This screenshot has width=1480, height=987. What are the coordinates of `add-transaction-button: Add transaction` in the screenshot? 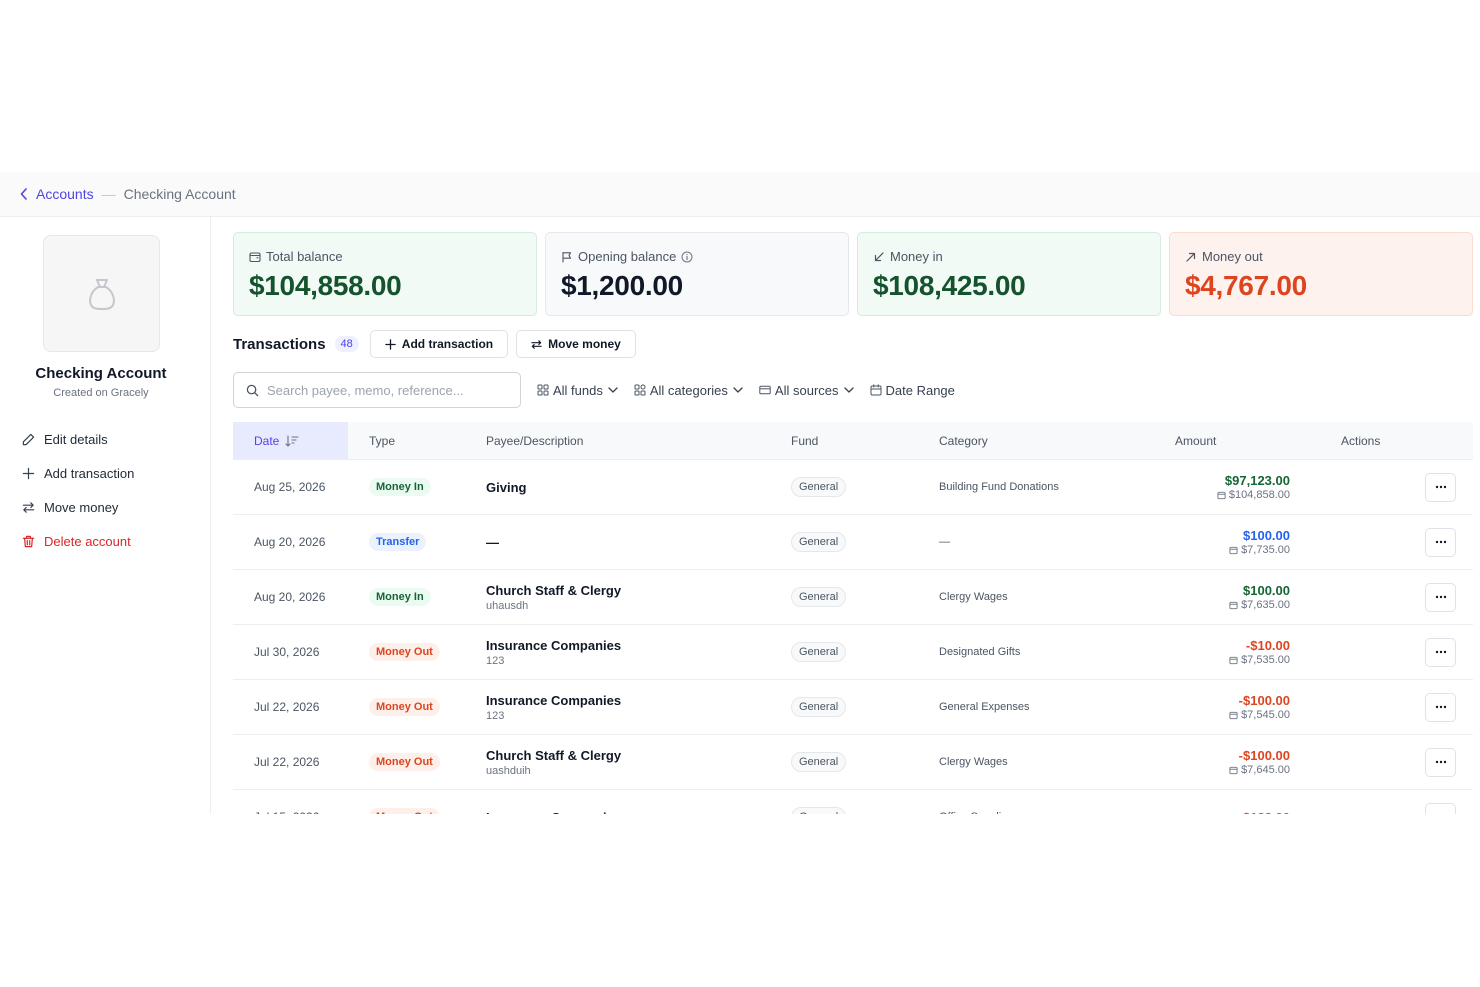 It's located at (439, 344).